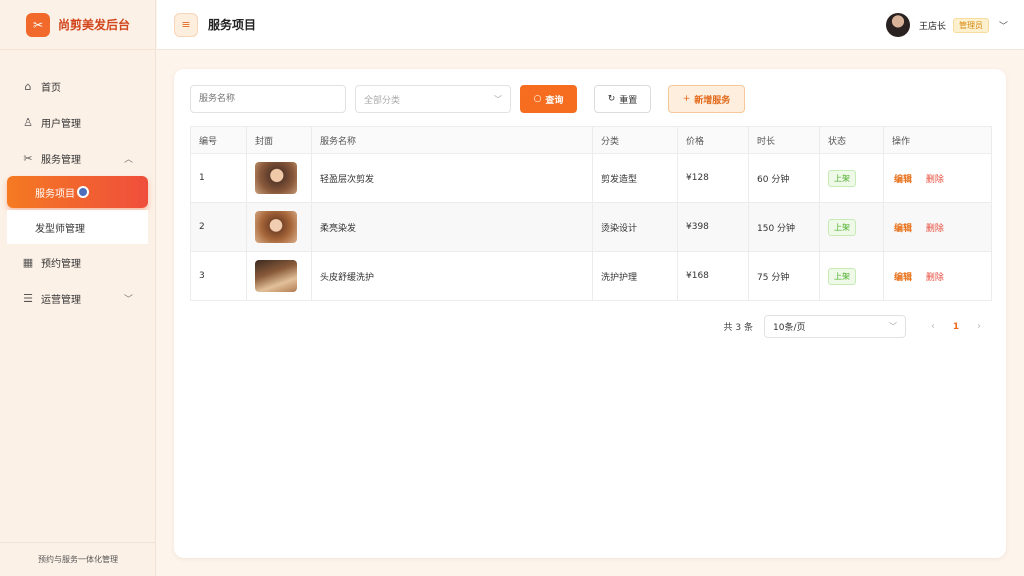 This screenshot has width=1024, height=576. I want to click on cell-id: 2, so click(218, 227).